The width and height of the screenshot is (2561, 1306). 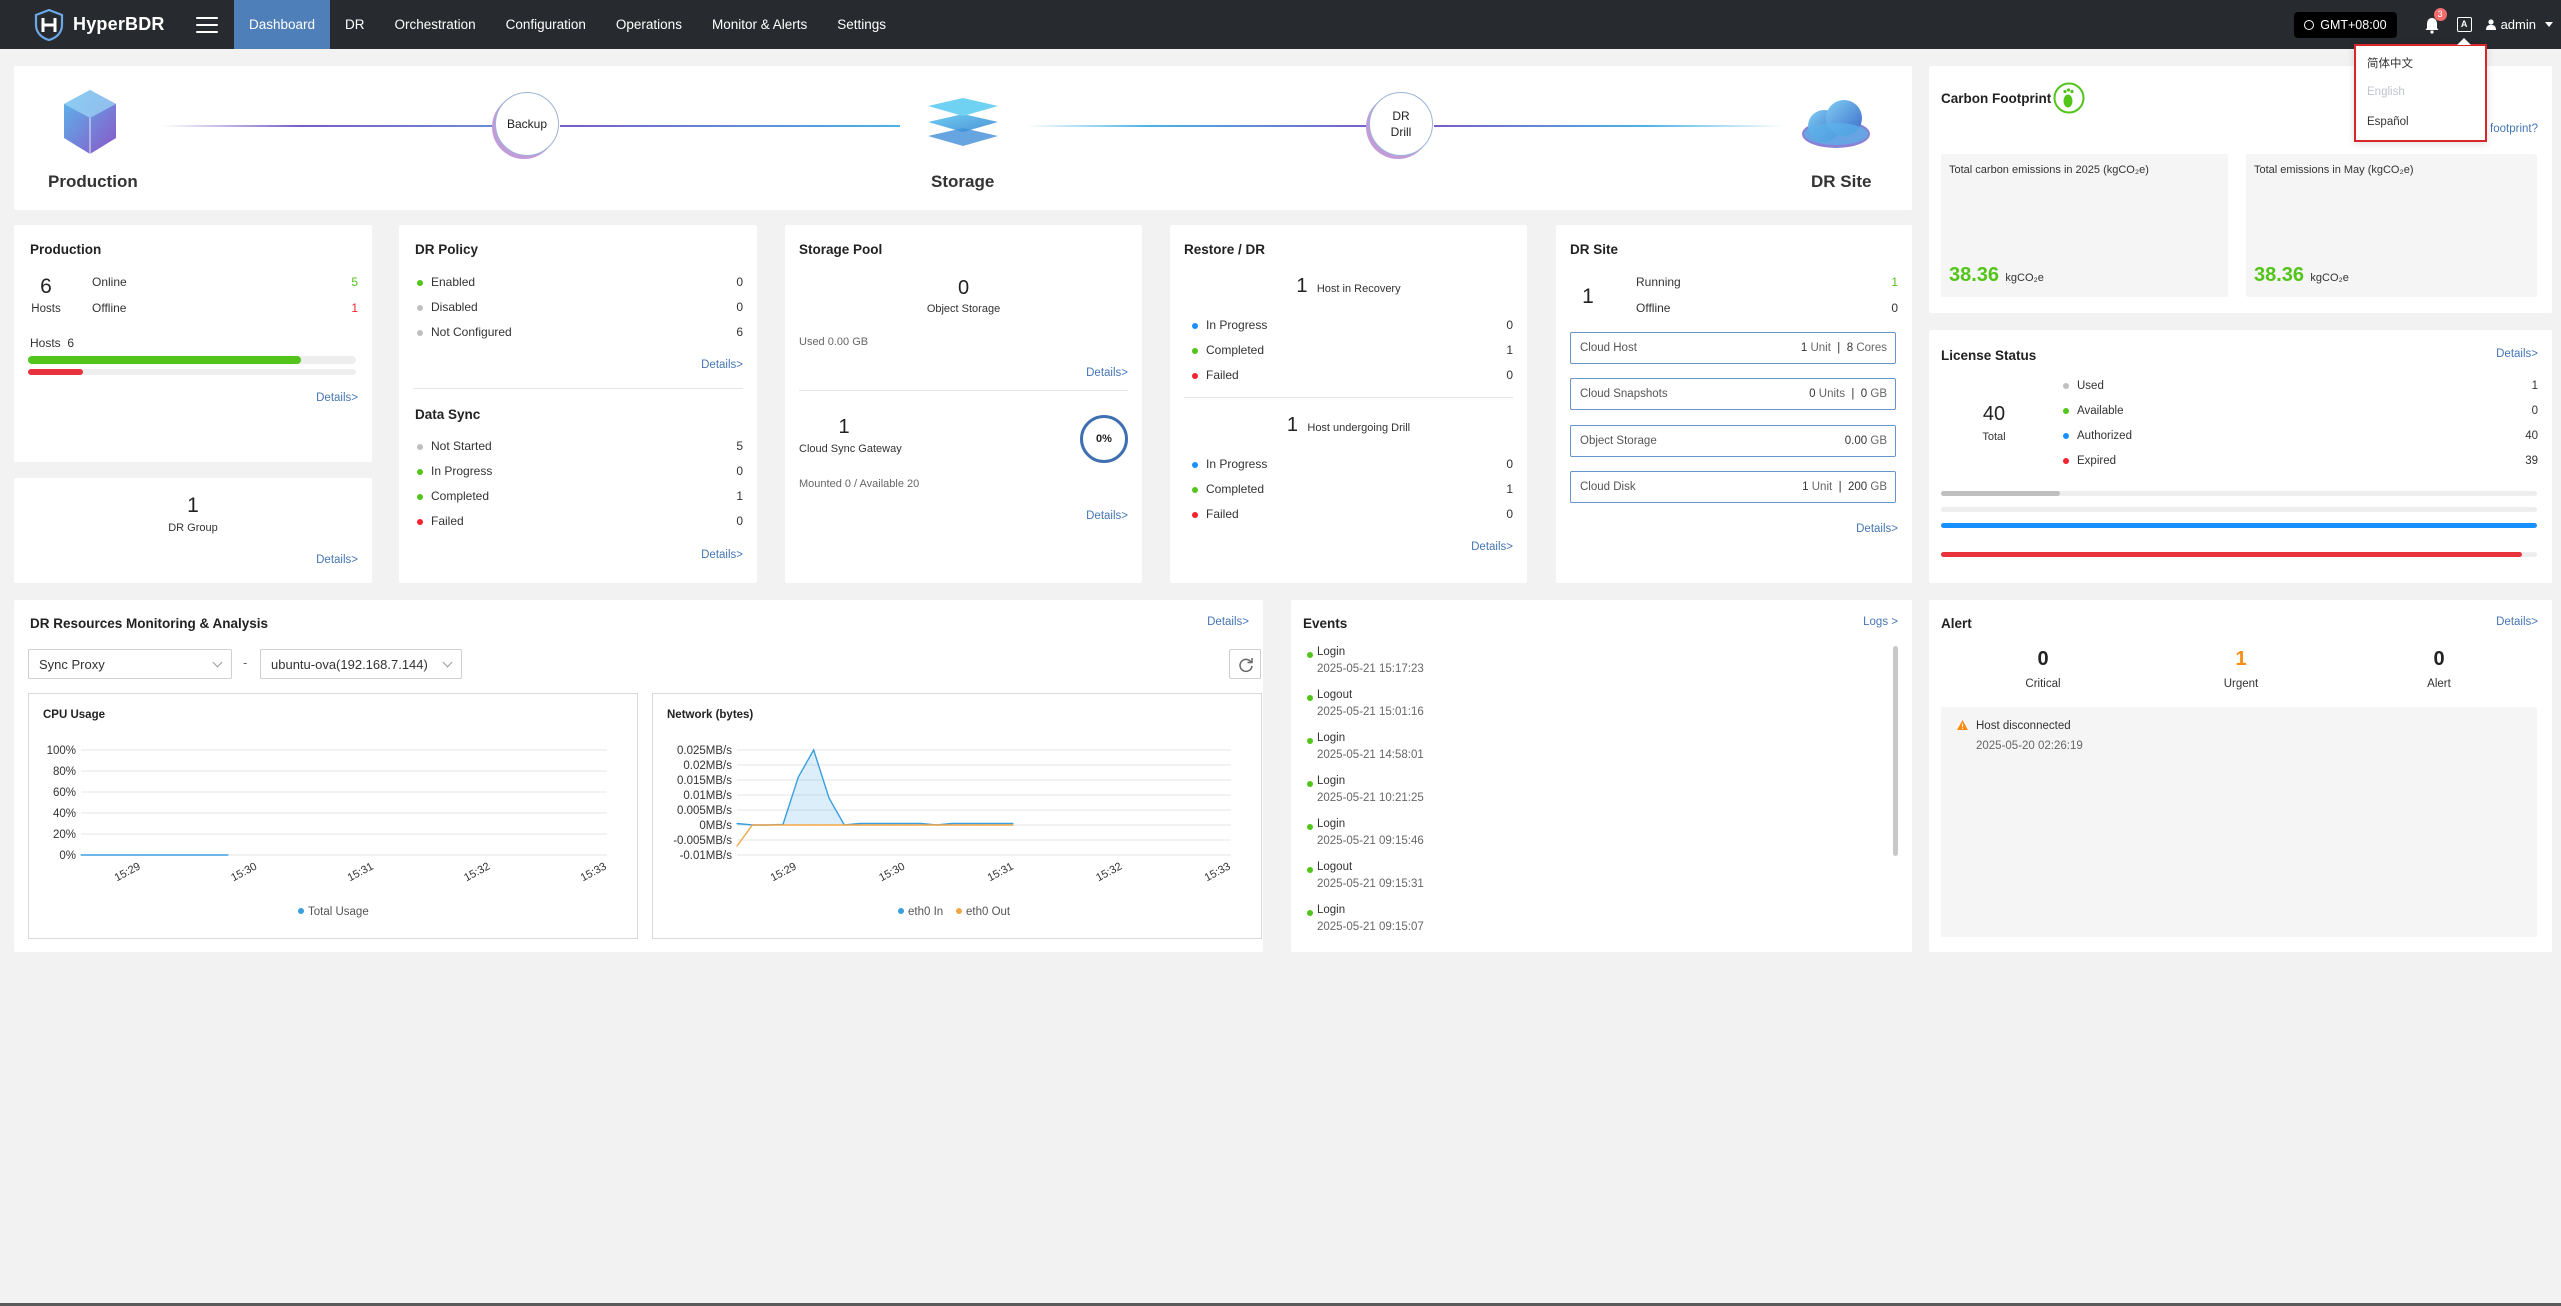 I want to click on cloud-disk-box: Cloud Disk 1 Unit | 200 GB, so click(x=1733, y=487).